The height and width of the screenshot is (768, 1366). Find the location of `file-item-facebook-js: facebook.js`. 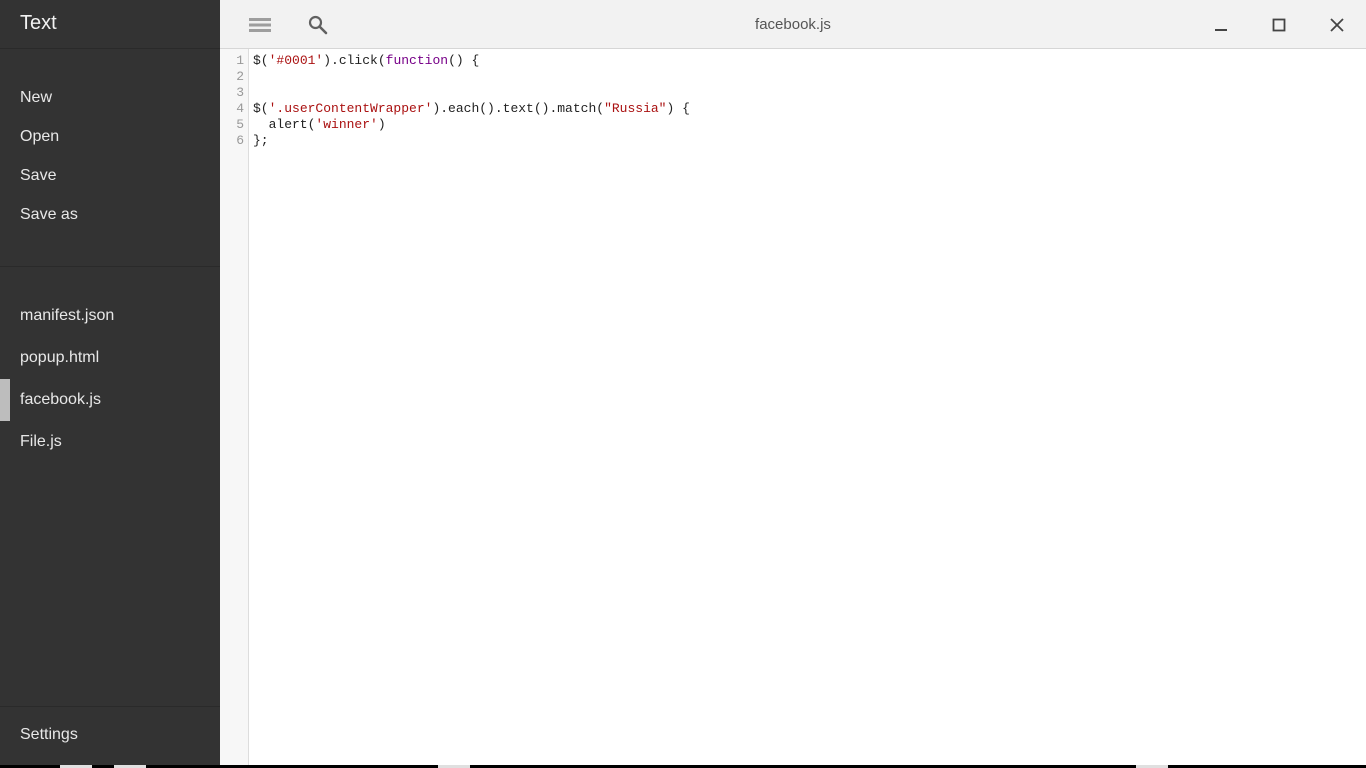

file-item-facebook-js: facebook.js is located at coordinates (110, 400).